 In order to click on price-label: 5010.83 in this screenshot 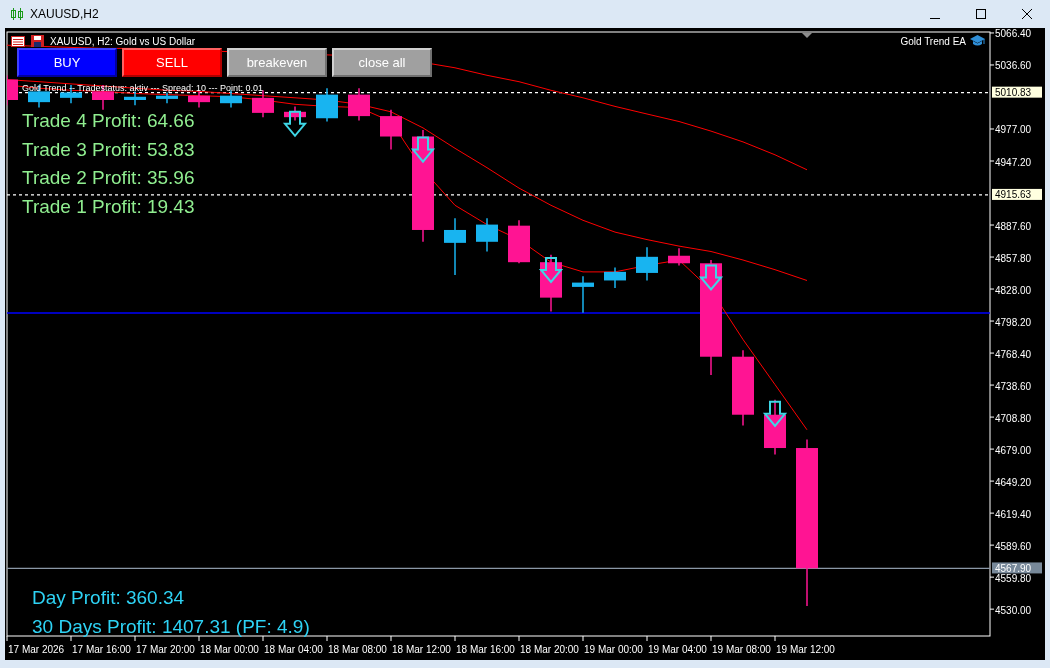, I will do `click(1017, 92)`.